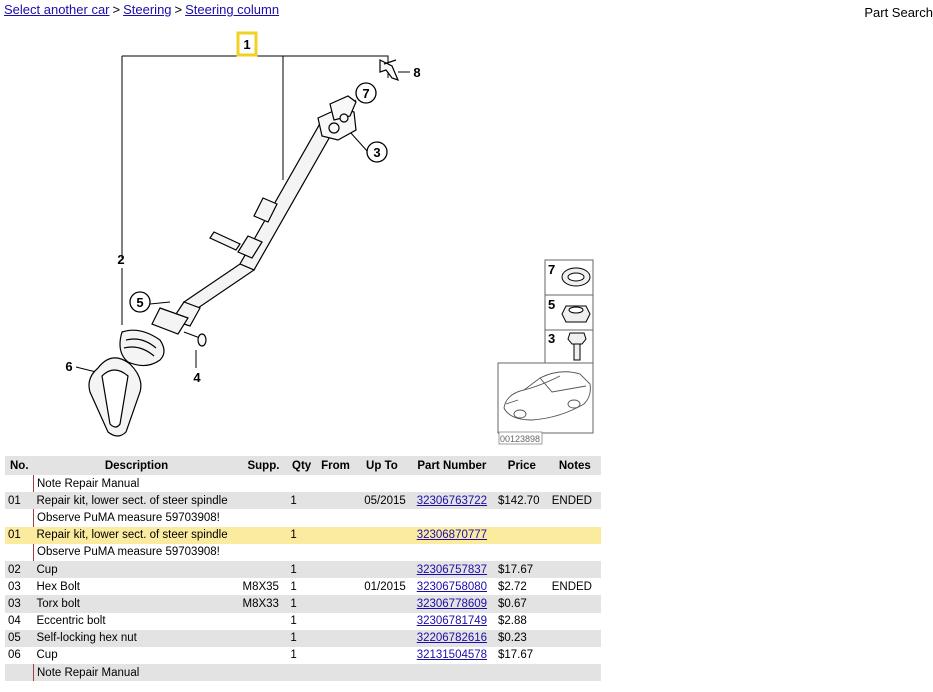 This screenshot has width=933, height=692. Describe the element at coordinates (452, 604) in the screenshot. I see `part-number-link: 32306778609` at that location.